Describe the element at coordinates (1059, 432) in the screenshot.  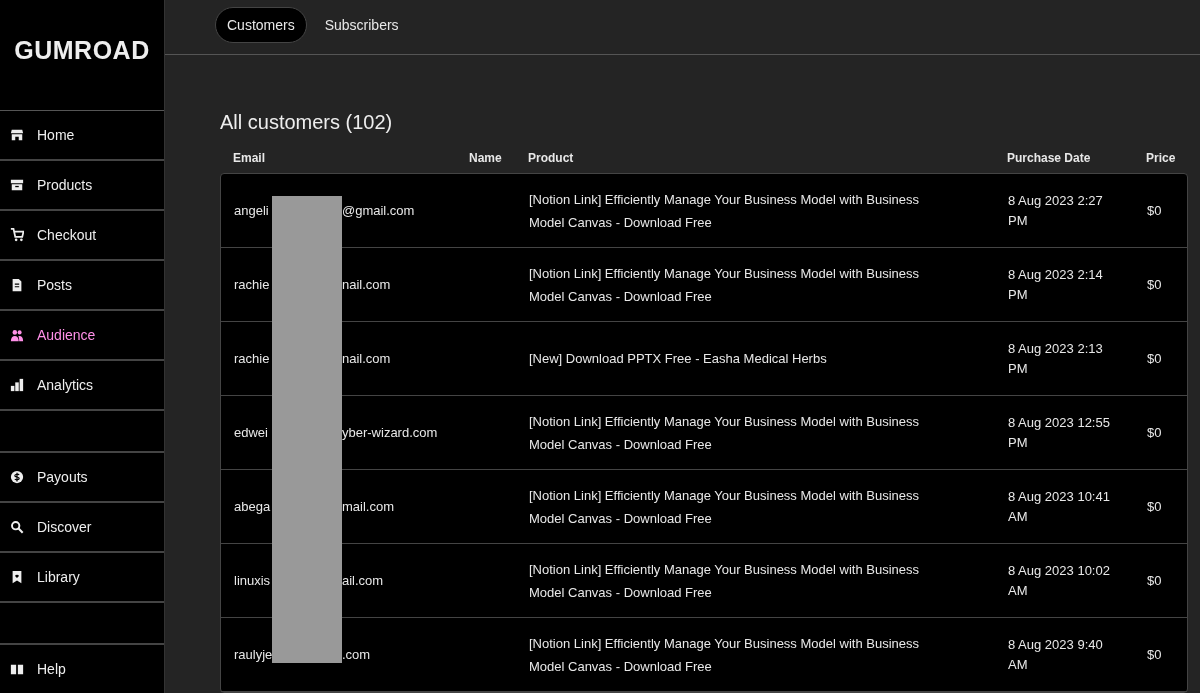
I see `date-text: 8 Aug 2023 12:55 PM` at that location.